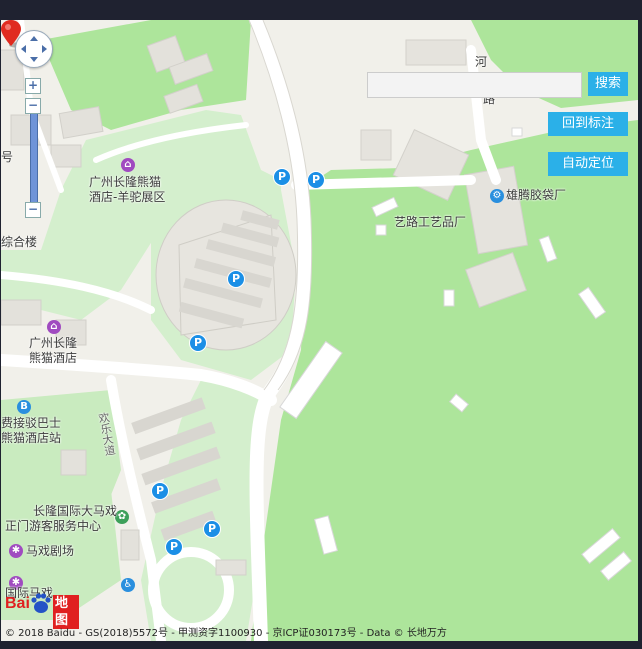  What do you see at coordinates (481, 62) in the screenshot?
I see `road-label-he: 河` at bounding box center [481, 62].